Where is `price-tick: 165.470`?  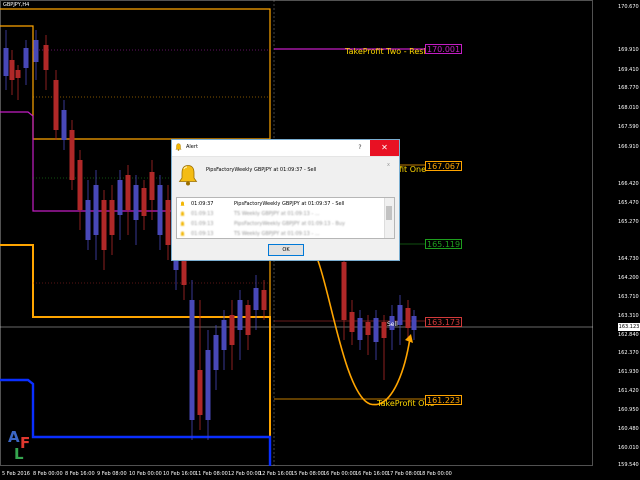 price-tick: 165.470 is located at coordinates (628, 203).